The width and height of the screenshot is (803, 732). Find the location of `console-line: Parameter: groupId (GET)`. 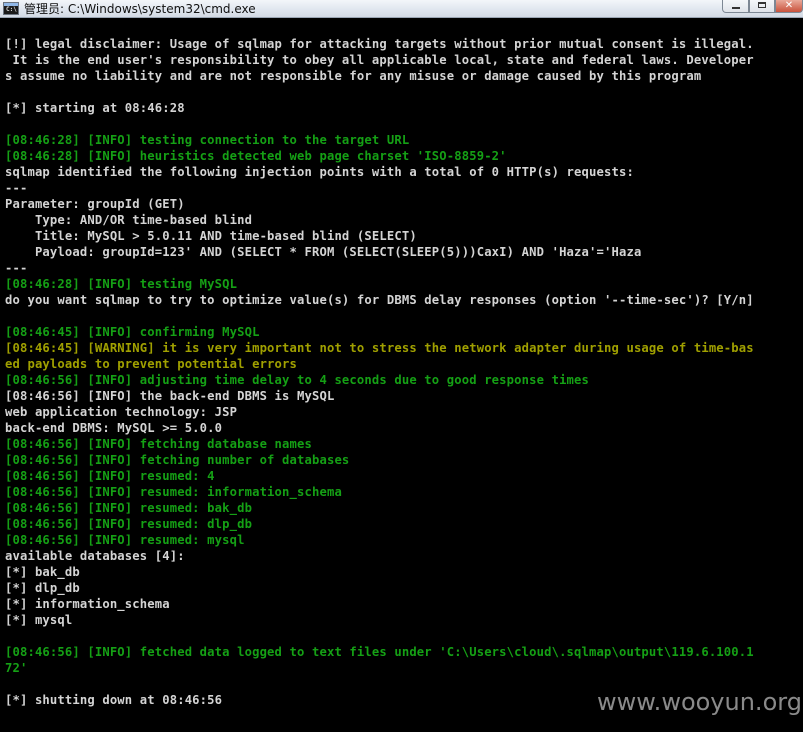

console-line: Parameter: groupId (GET) is located at coordinates (95, 204).